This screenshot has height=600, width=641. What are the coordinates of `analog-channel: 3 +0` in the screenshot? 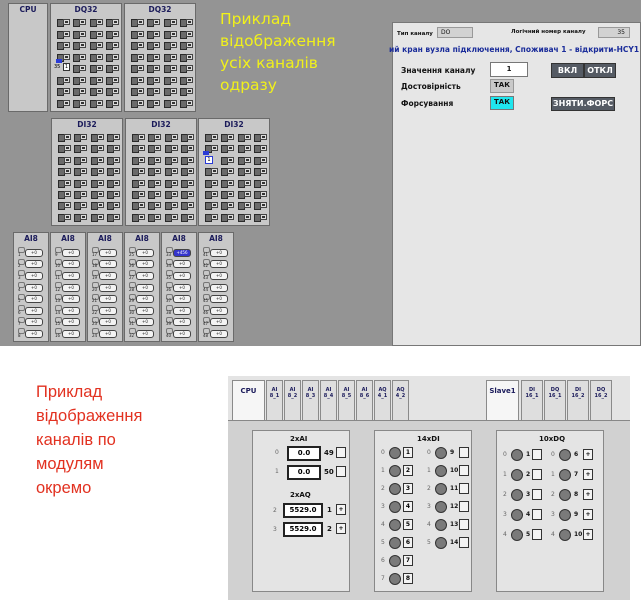 It's located at (31, 275).